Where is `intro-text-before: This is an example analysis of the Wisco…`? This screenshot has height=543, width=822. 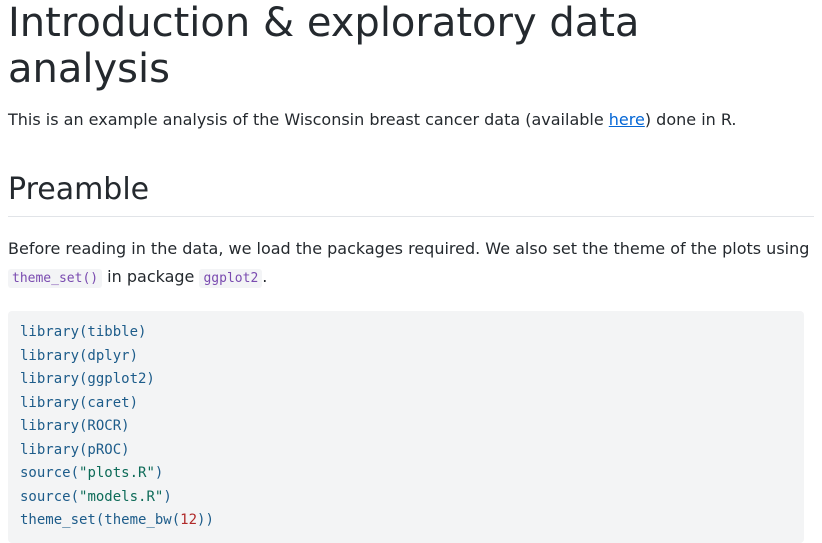 intro-text-before: This is an example analysis of the Wisco… is located at coordinates (308, 119).